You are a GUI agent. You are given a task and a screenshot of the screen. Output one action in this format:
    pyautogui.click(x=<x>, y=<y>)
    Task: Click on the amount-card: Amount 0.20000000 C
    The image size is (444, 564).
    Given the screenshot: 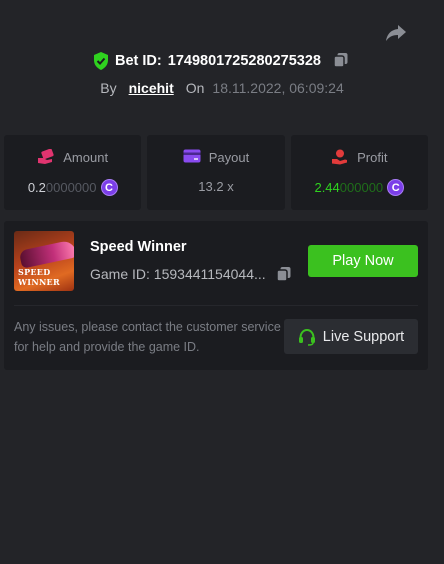 What is the action you would take?
    pyautogui.click(x=73, y=172)
    